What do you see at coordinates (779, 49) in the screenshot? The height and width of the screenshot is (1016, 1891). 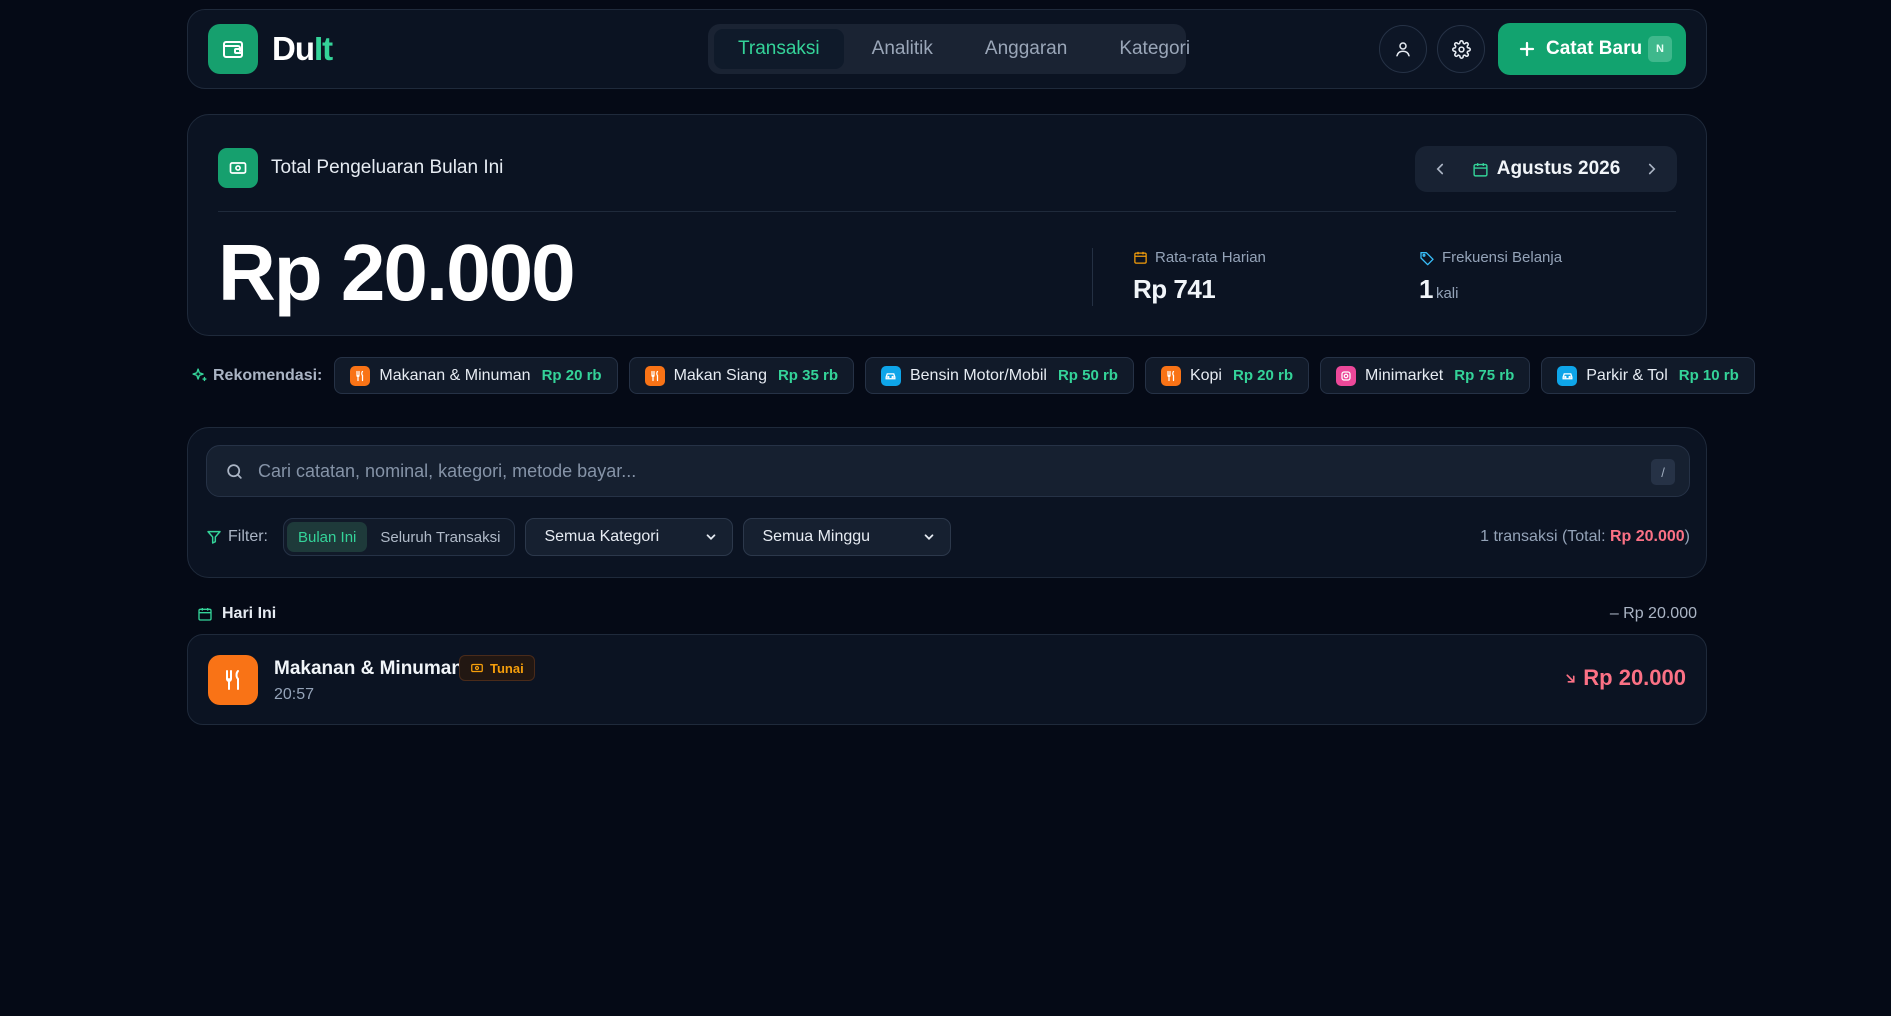 I see `tab-transaksi: Transaksi` at bounding box center [779, 49].